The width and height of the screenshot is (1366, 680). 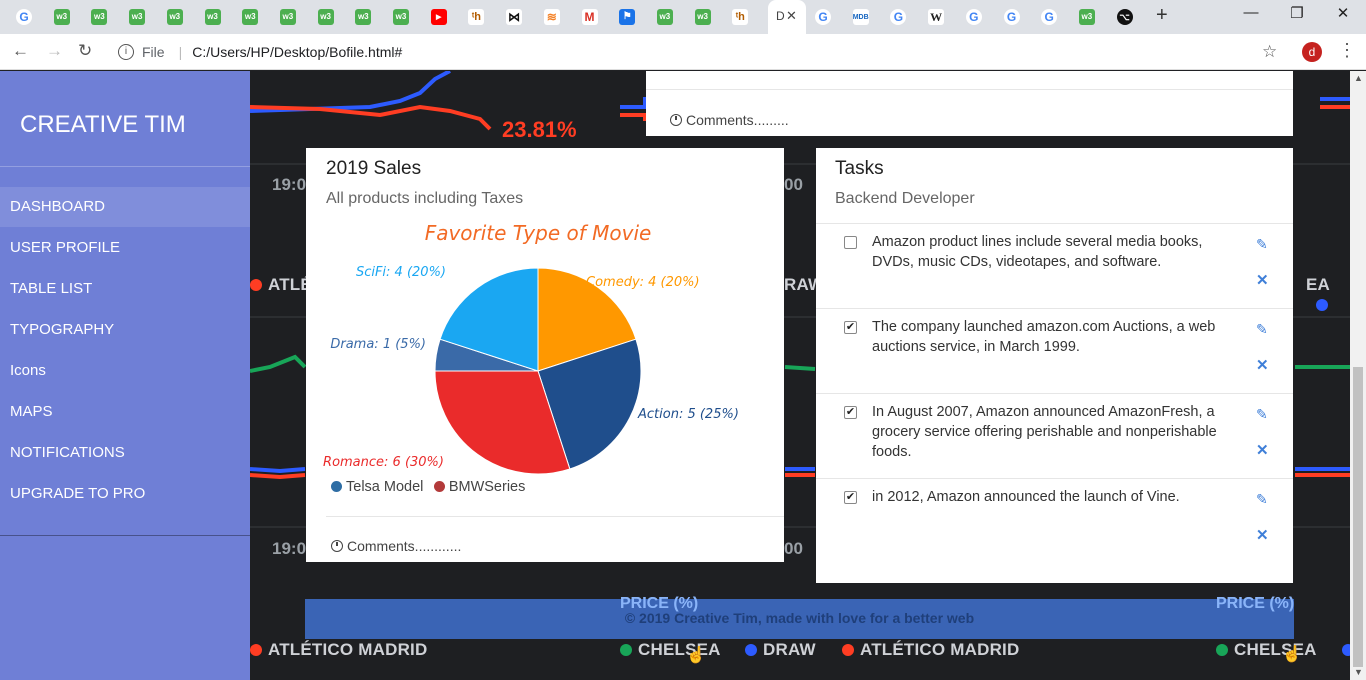 What do you see at coordinates (125, 289) in the screenshot?
I see `sidebar-item-table-list: TABLE LIST` at bounding box center [125, 289].